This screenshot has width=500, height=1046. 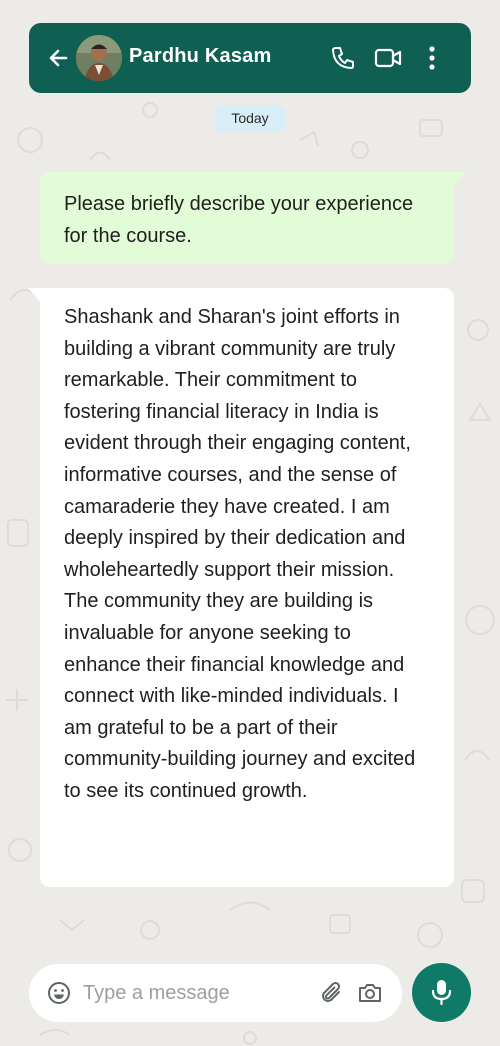 I want to click on chat-header: Pardhu Kasam, so click(x=250, y=58).